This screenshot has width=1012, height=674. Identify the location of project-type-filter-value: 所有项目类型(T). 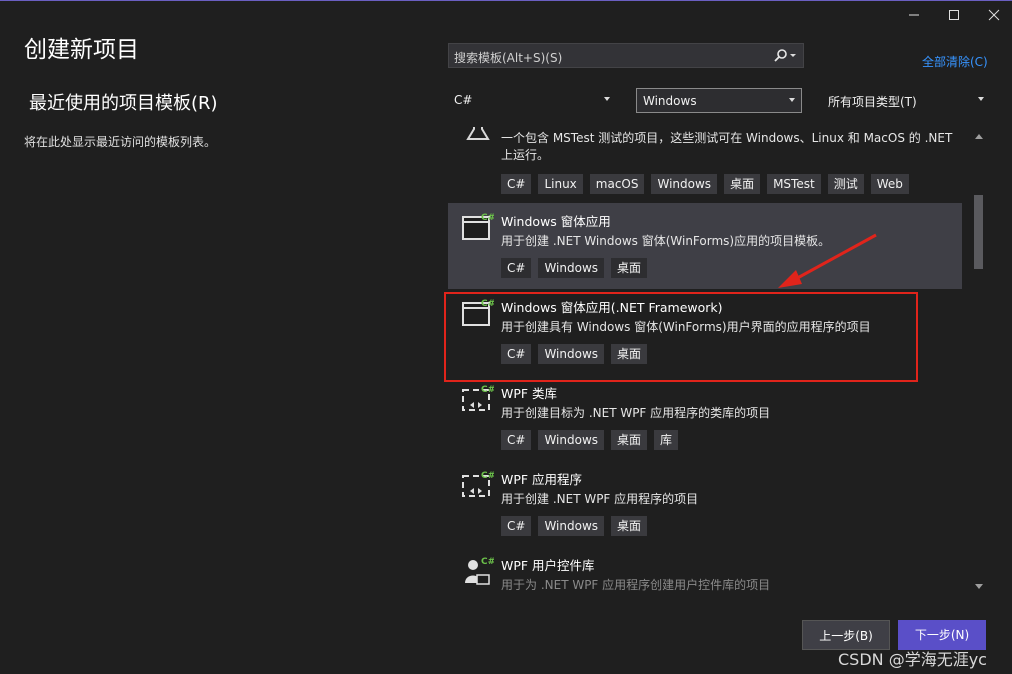
(872, 102).